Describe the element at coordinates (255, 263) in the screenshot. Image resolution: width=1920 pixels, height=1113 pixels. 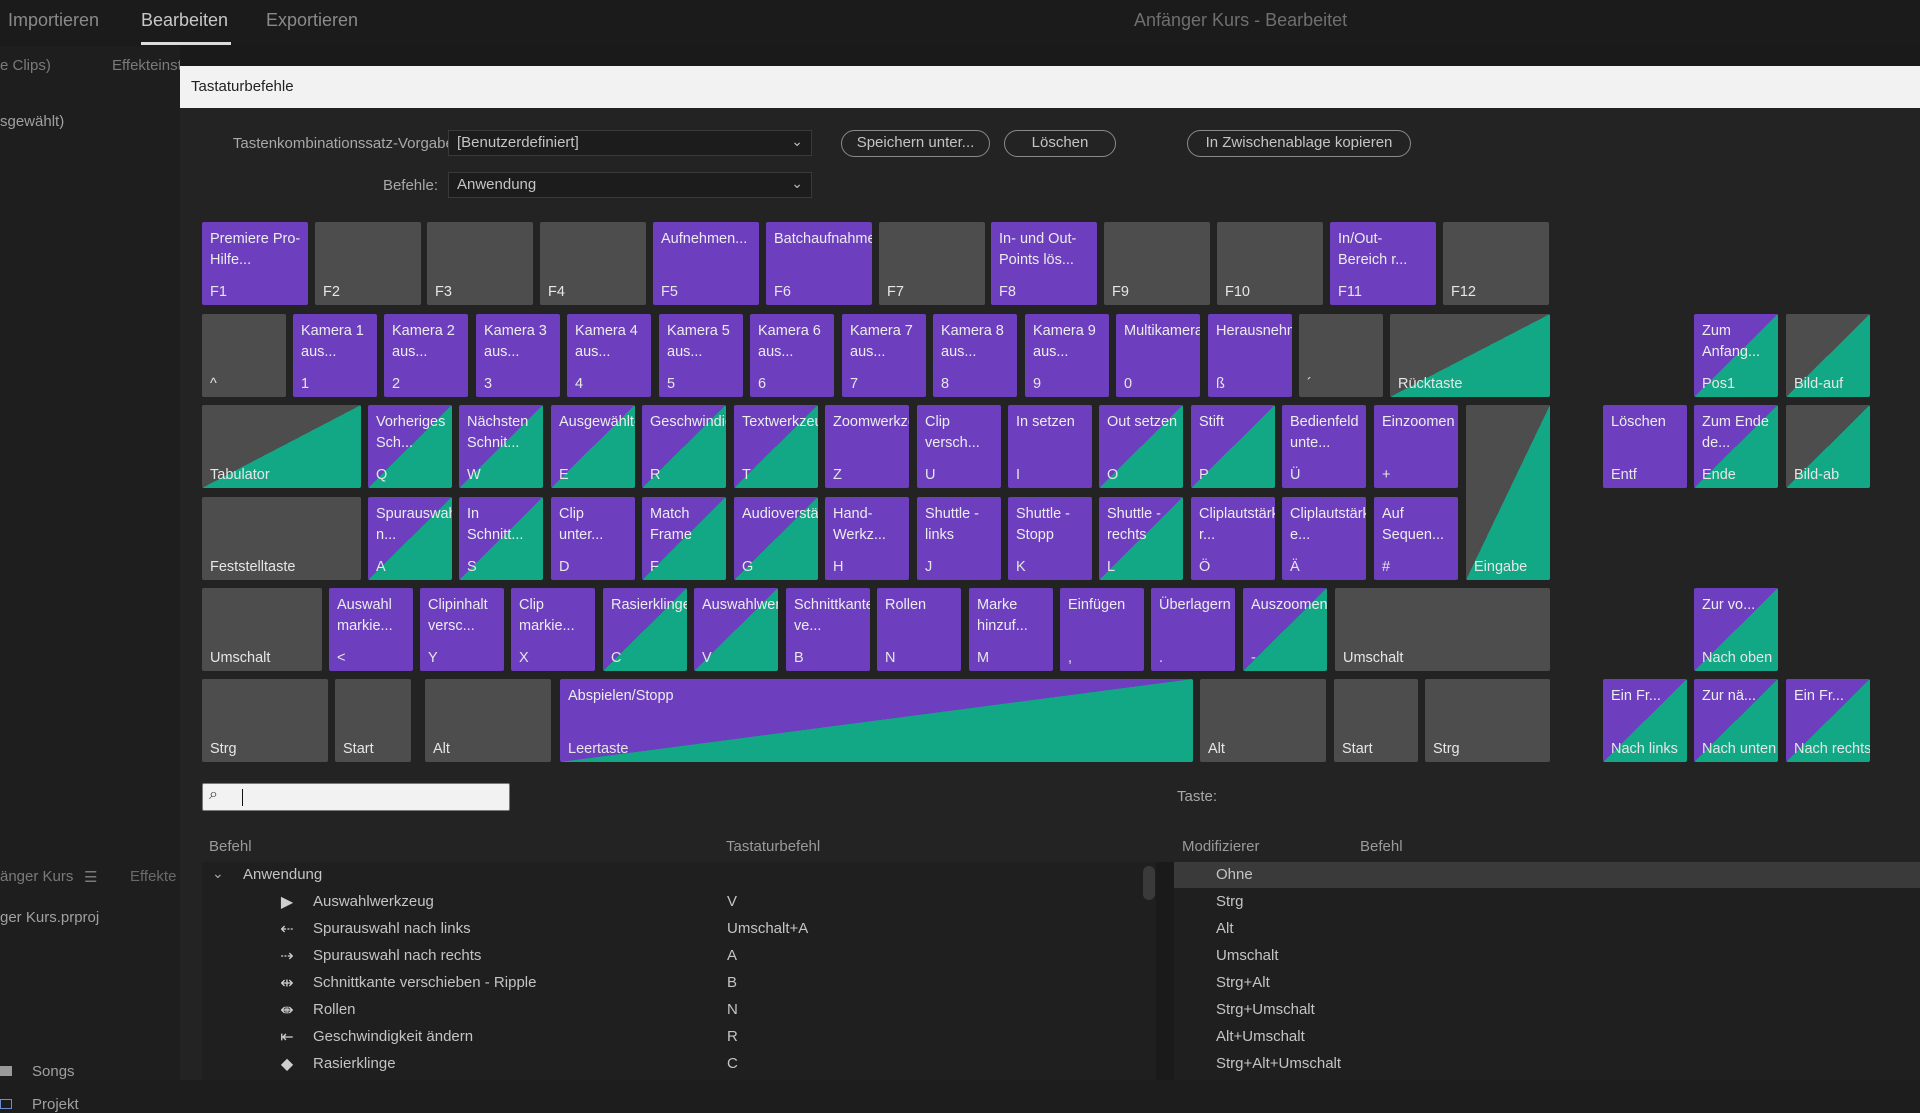
I see `key-f1: Premiere Pro-Hilfe... F1` at that location.